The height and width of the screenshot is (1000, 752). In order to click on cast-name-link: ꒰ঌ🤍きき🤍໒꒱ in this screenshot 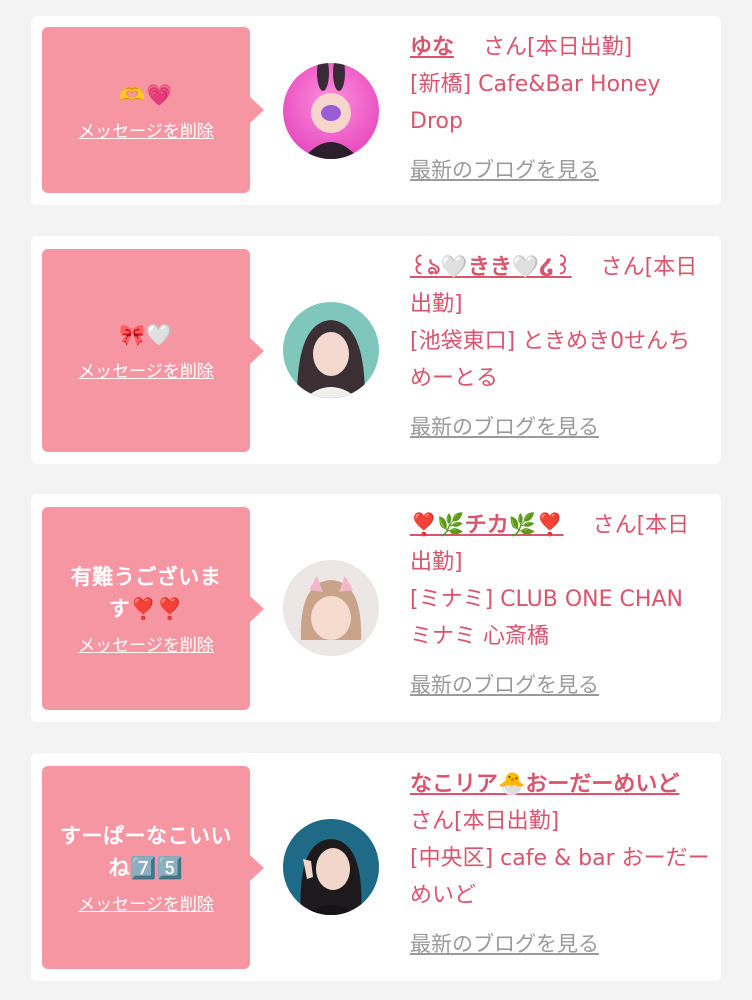, I will do `click(491, 267)`.